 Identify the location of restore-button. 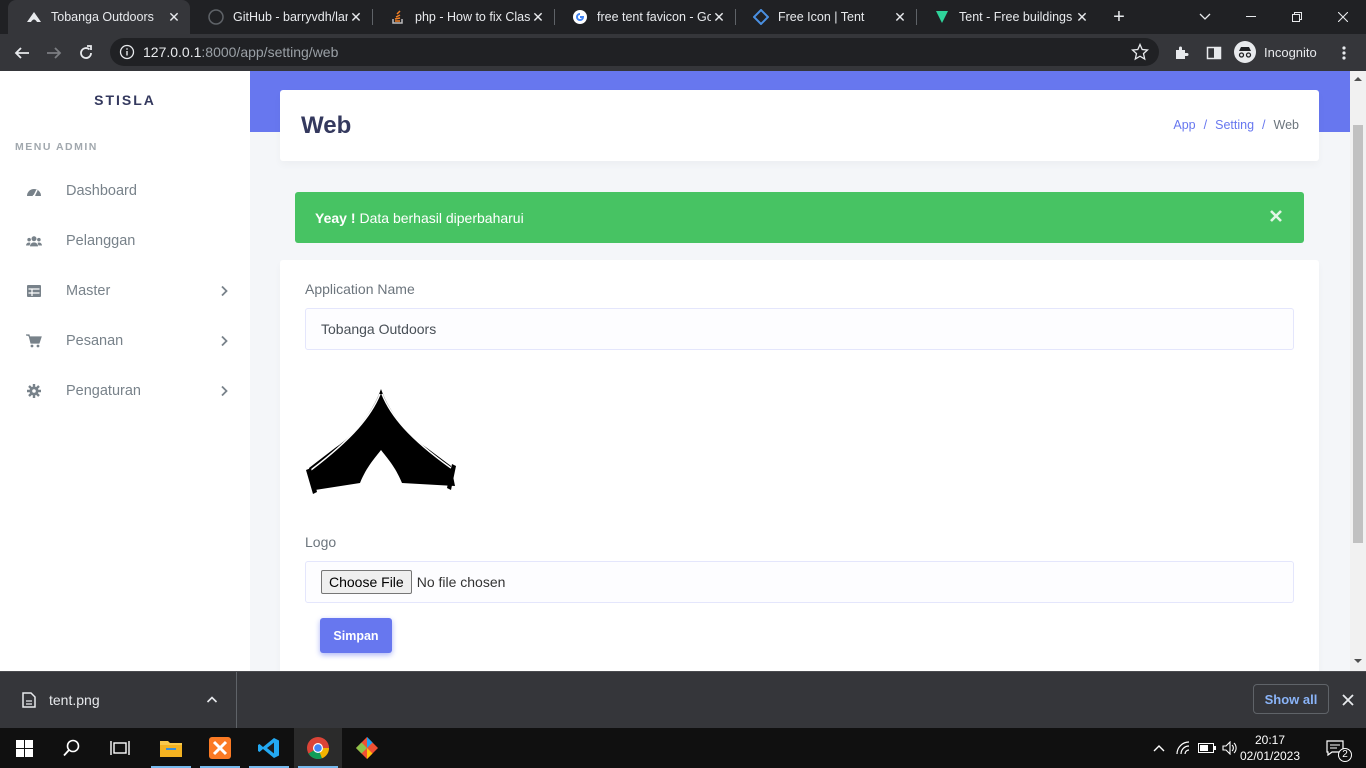
(1297, 17).